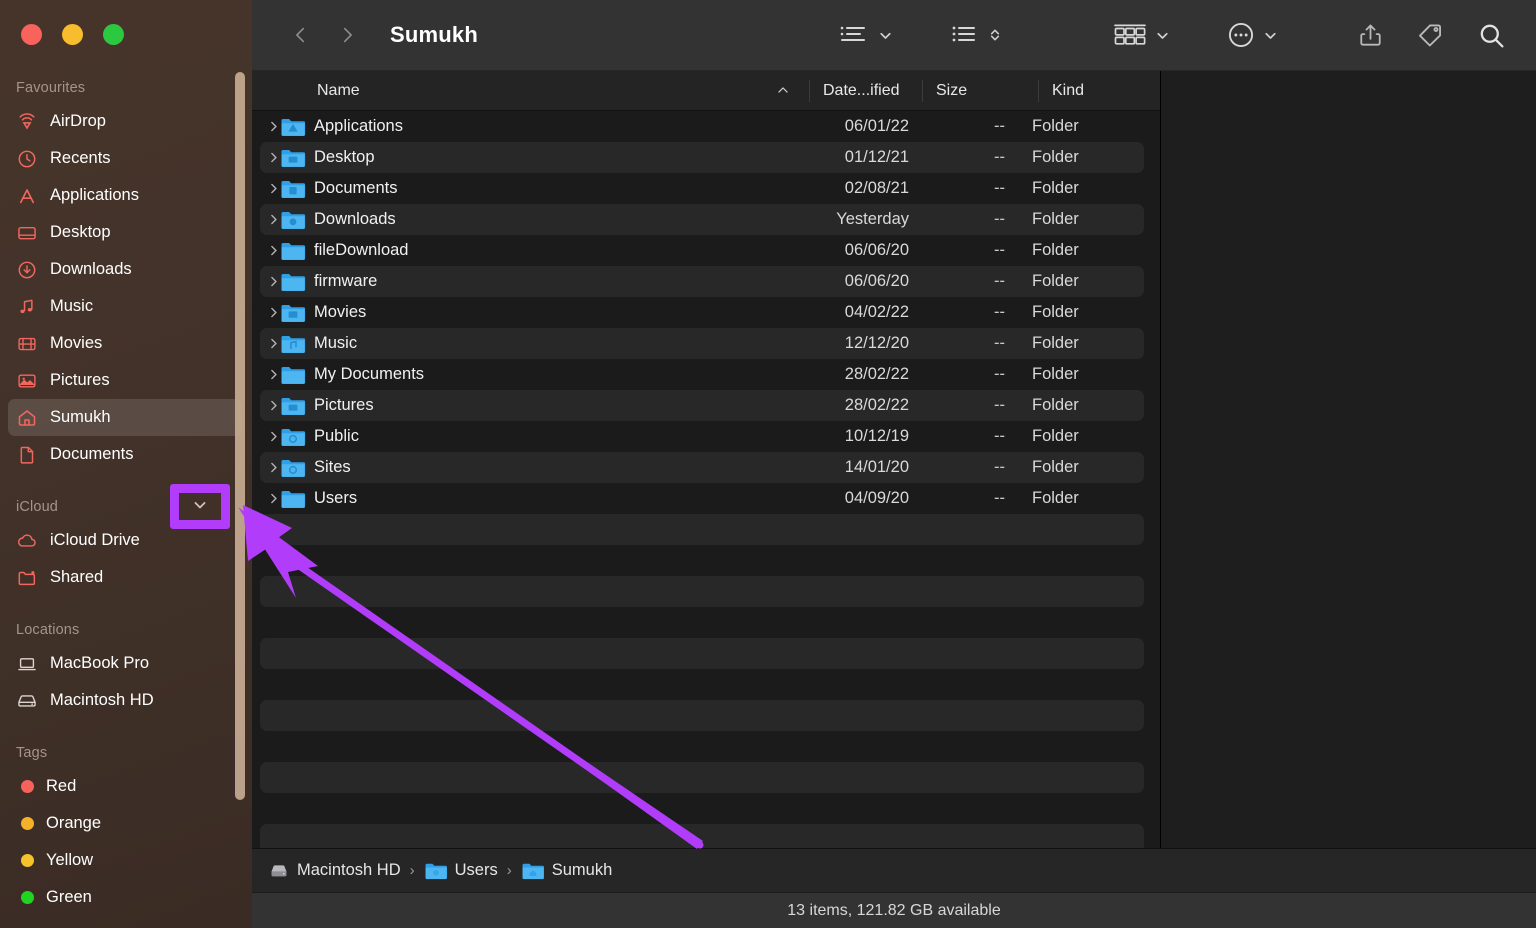 This screenshot has height=928, width=1536. I want to click on share-button, so click(1370, 35).